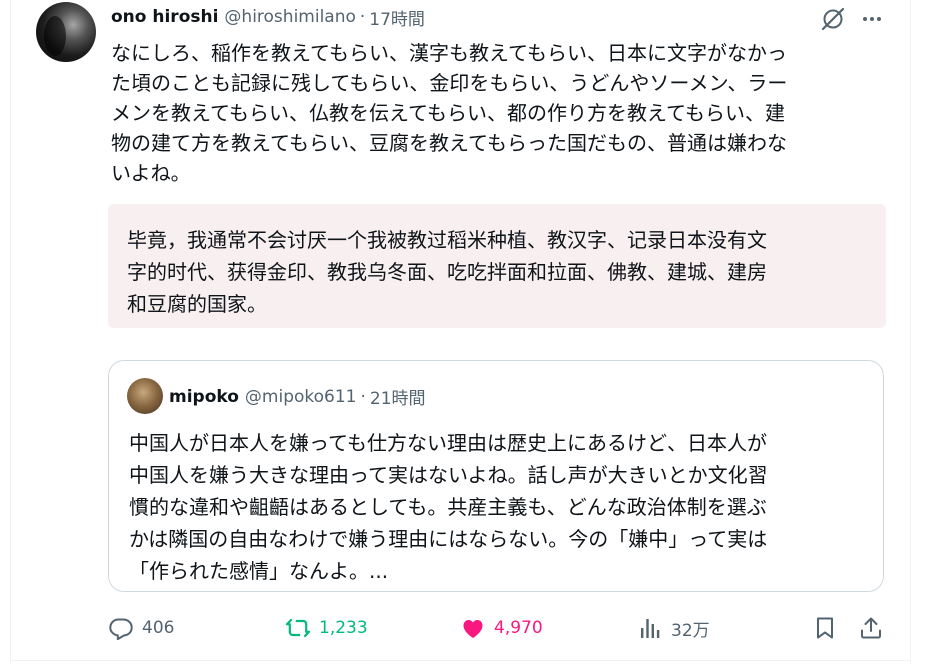  Describe the element at coordinates (833, 19) in the screenshot. I see `grok-icon` at that location.